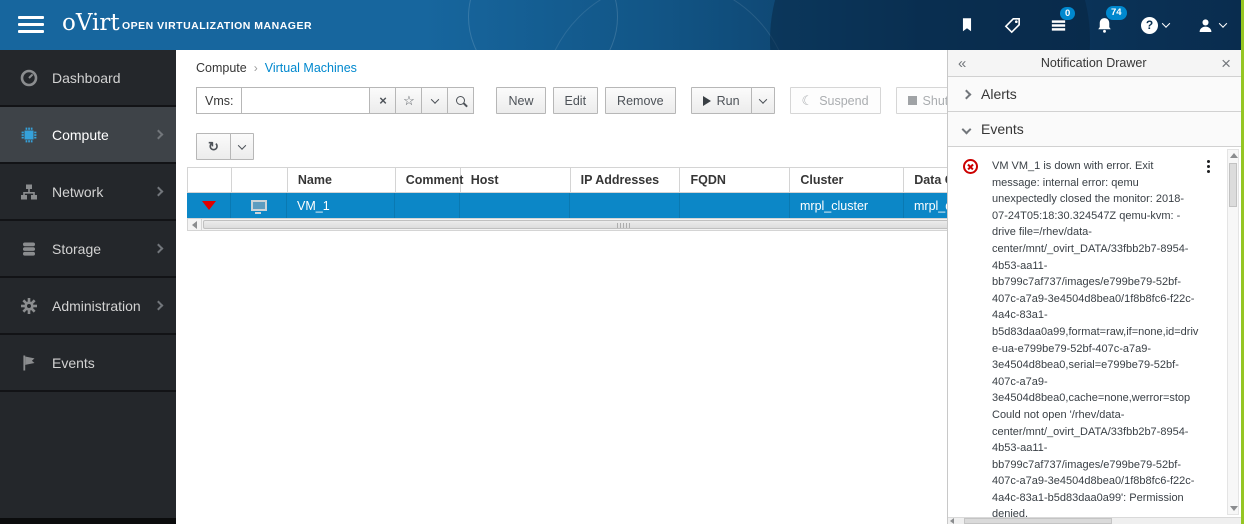 This screenshot has width=1244, height=524. I want to click on sidebar-item-label: Dashboard, so click(86, 77).